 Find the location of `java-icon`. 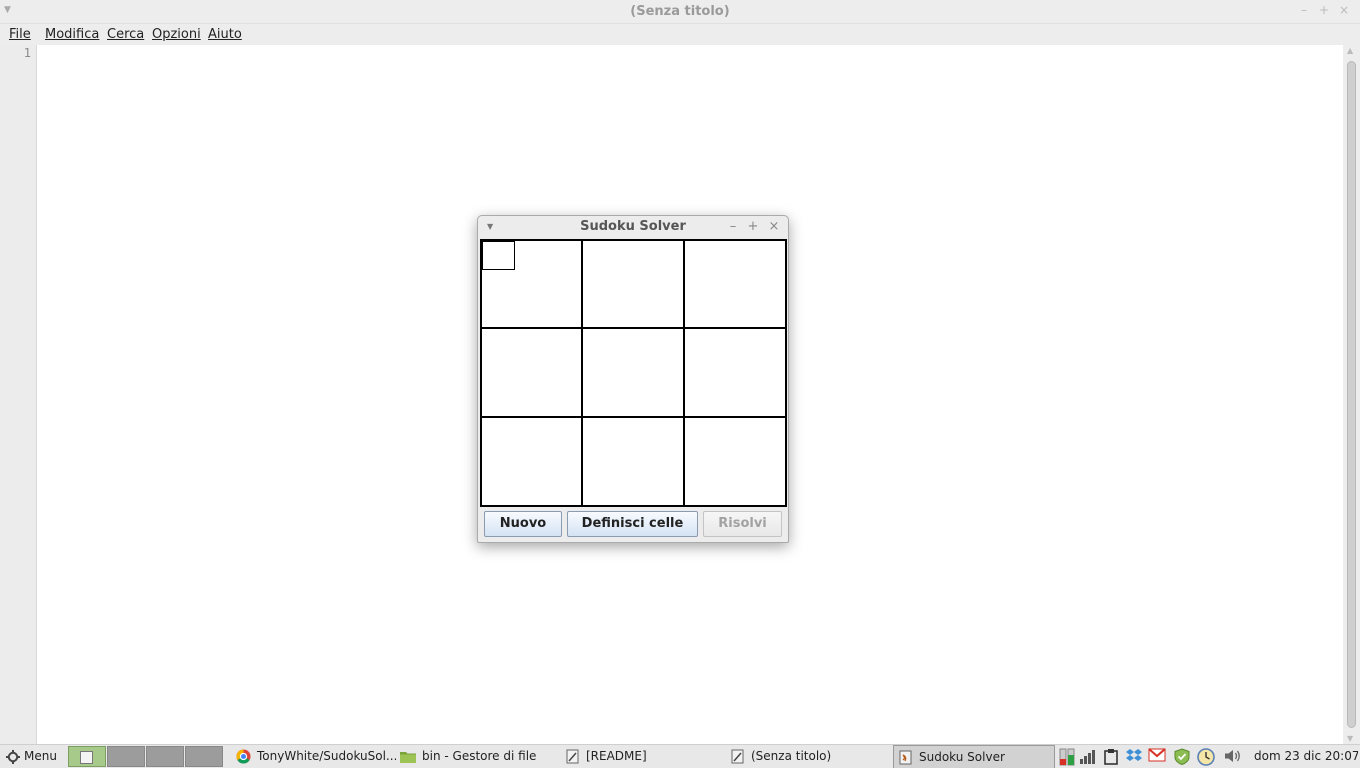

java-icon is located at coordinates (905, 757).